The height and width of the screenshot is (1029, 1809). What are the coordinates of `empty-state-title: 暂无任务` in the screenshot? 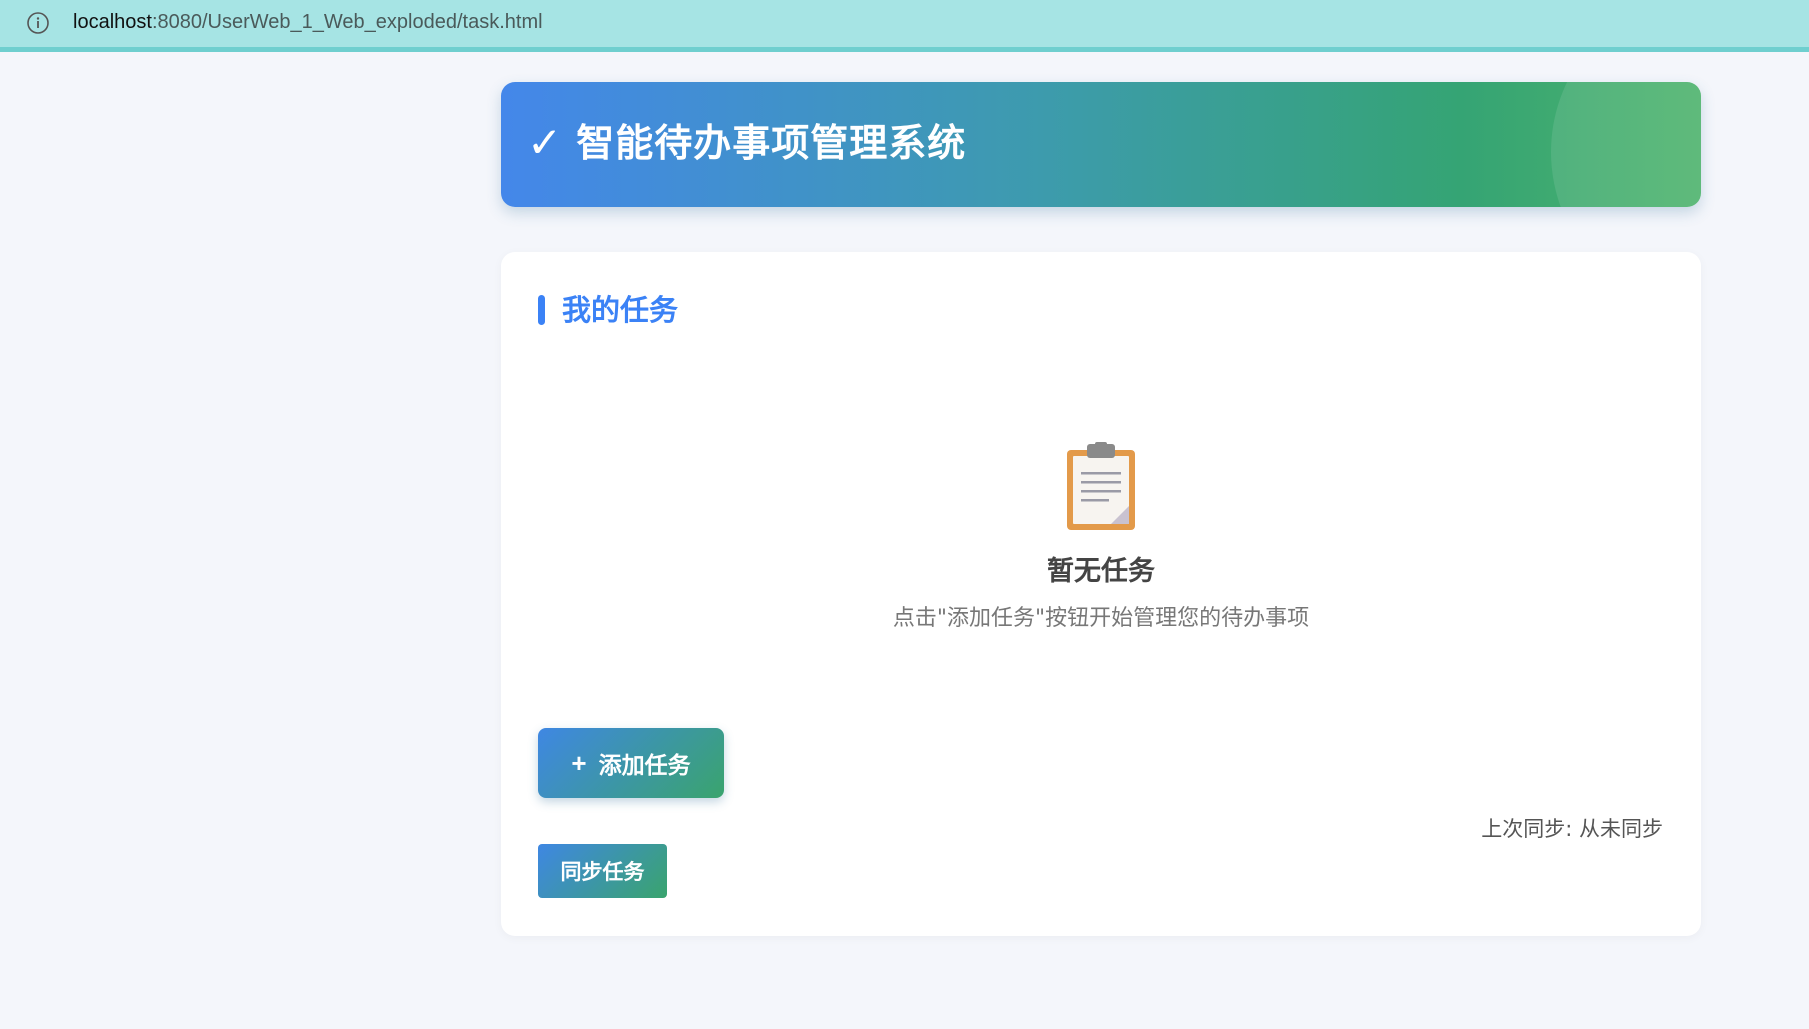 It's located at (1101, 571).